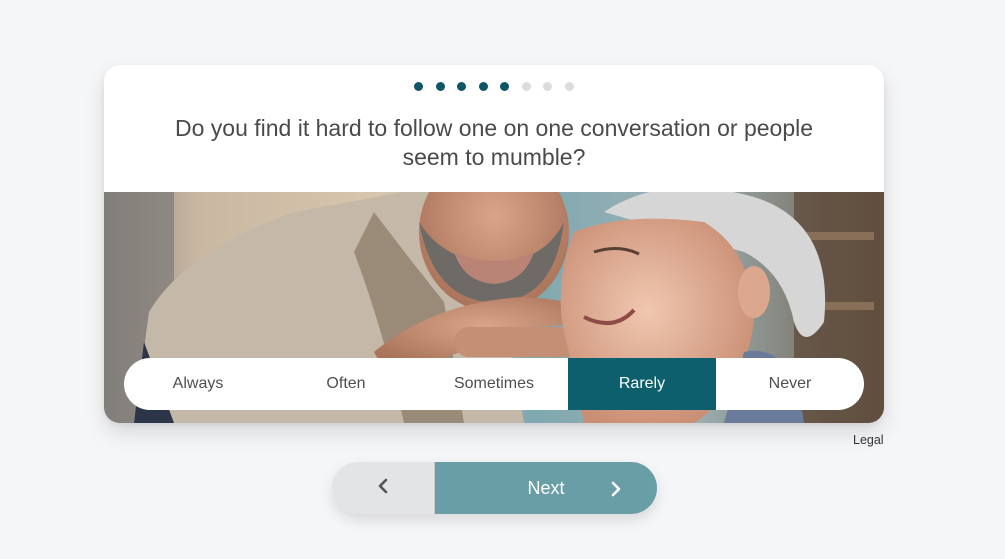 This screenshot has width=1005, height=559. What do you see at coordinates (494, 86) in the screenshot?
I see `progress-dots` at bounding box center [494, 86].